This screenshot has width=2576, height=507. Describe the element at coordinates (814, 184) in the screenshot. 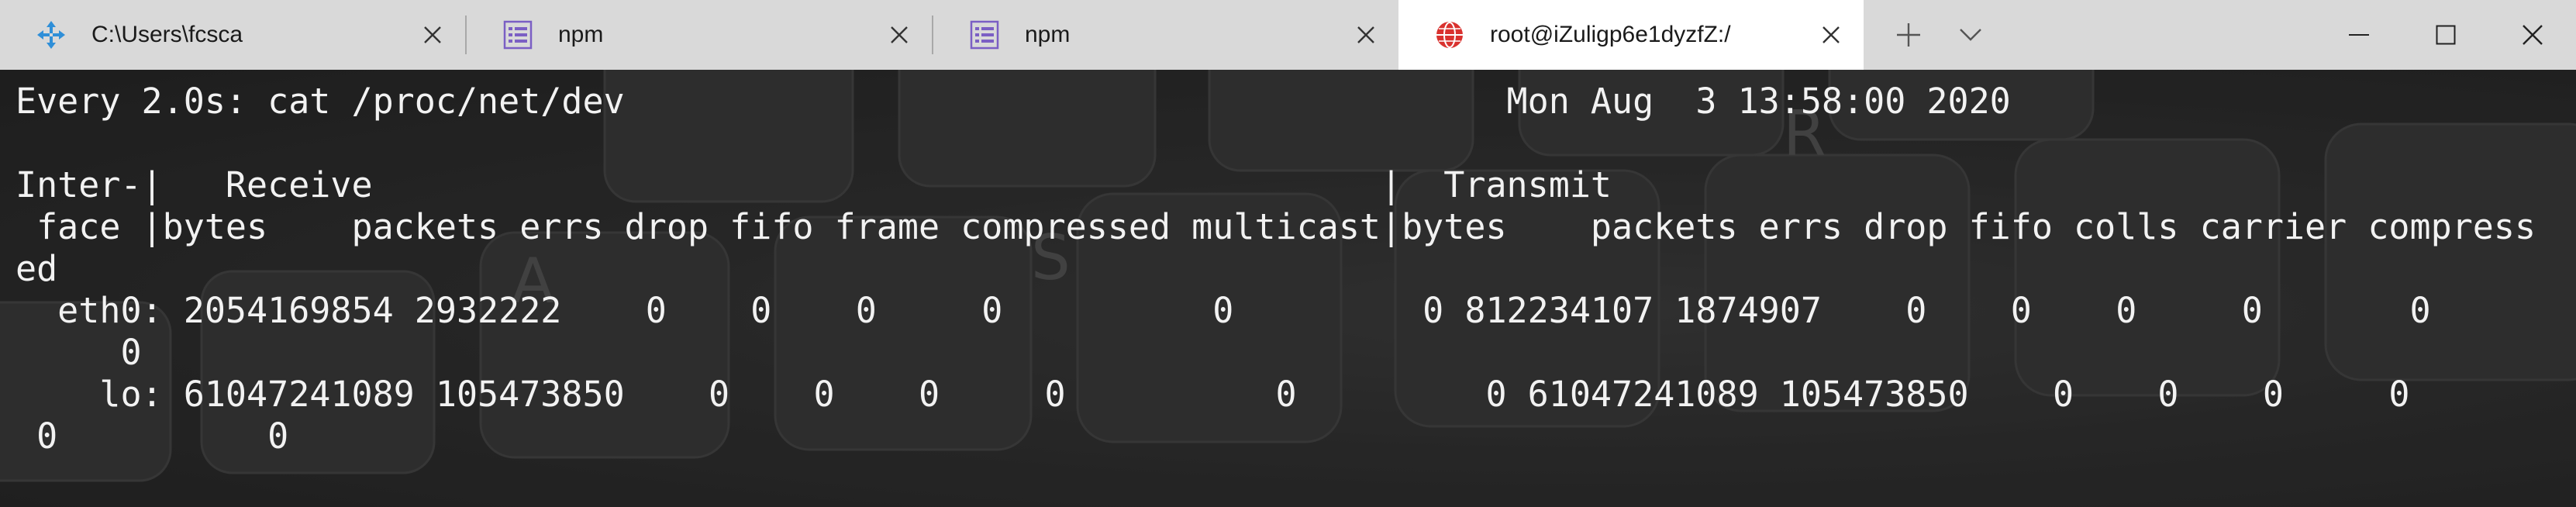

I see `terminal-line: Inter-| Receive | Transmit` at that location.